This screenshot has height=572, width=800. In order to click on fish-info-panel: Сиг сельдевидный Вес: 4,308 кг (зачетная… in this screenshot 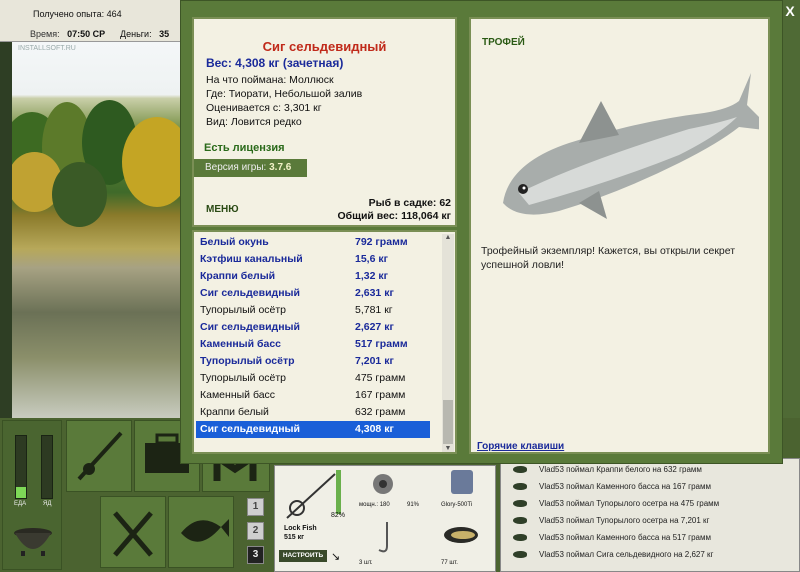, I will do `click(324, 122)`.